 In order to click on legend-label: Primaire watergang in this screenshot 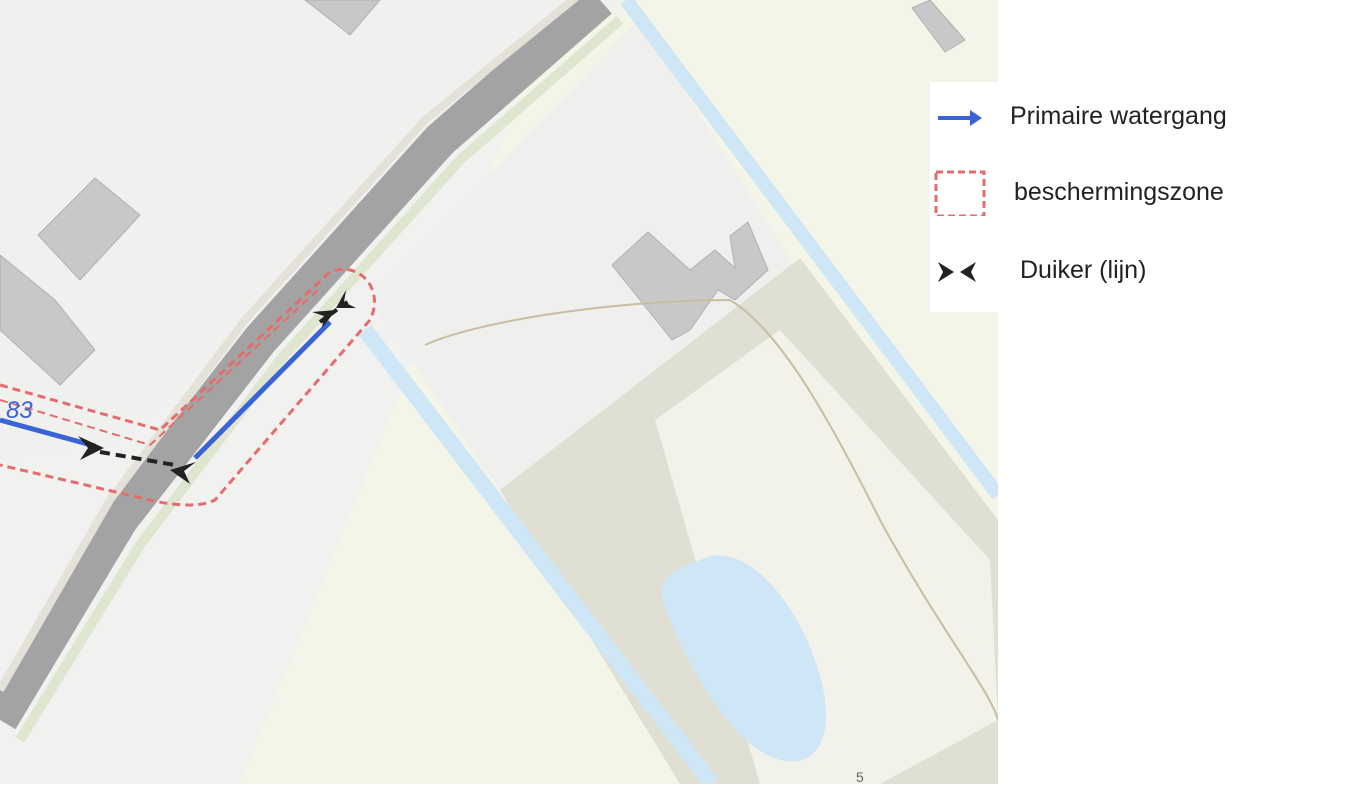, I will do `click(1118, 116)`.